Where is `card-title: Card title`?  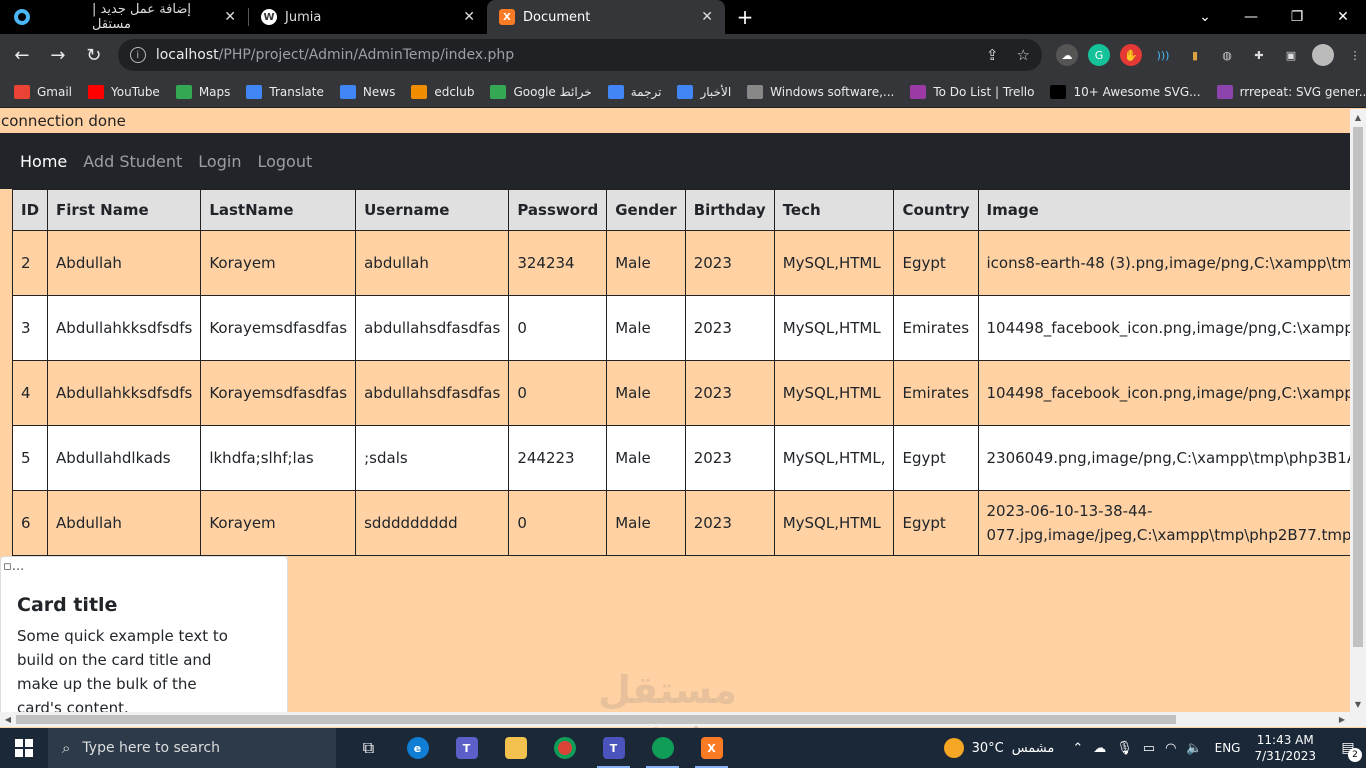 card-title: Card title is located at coordinates (67, 605).